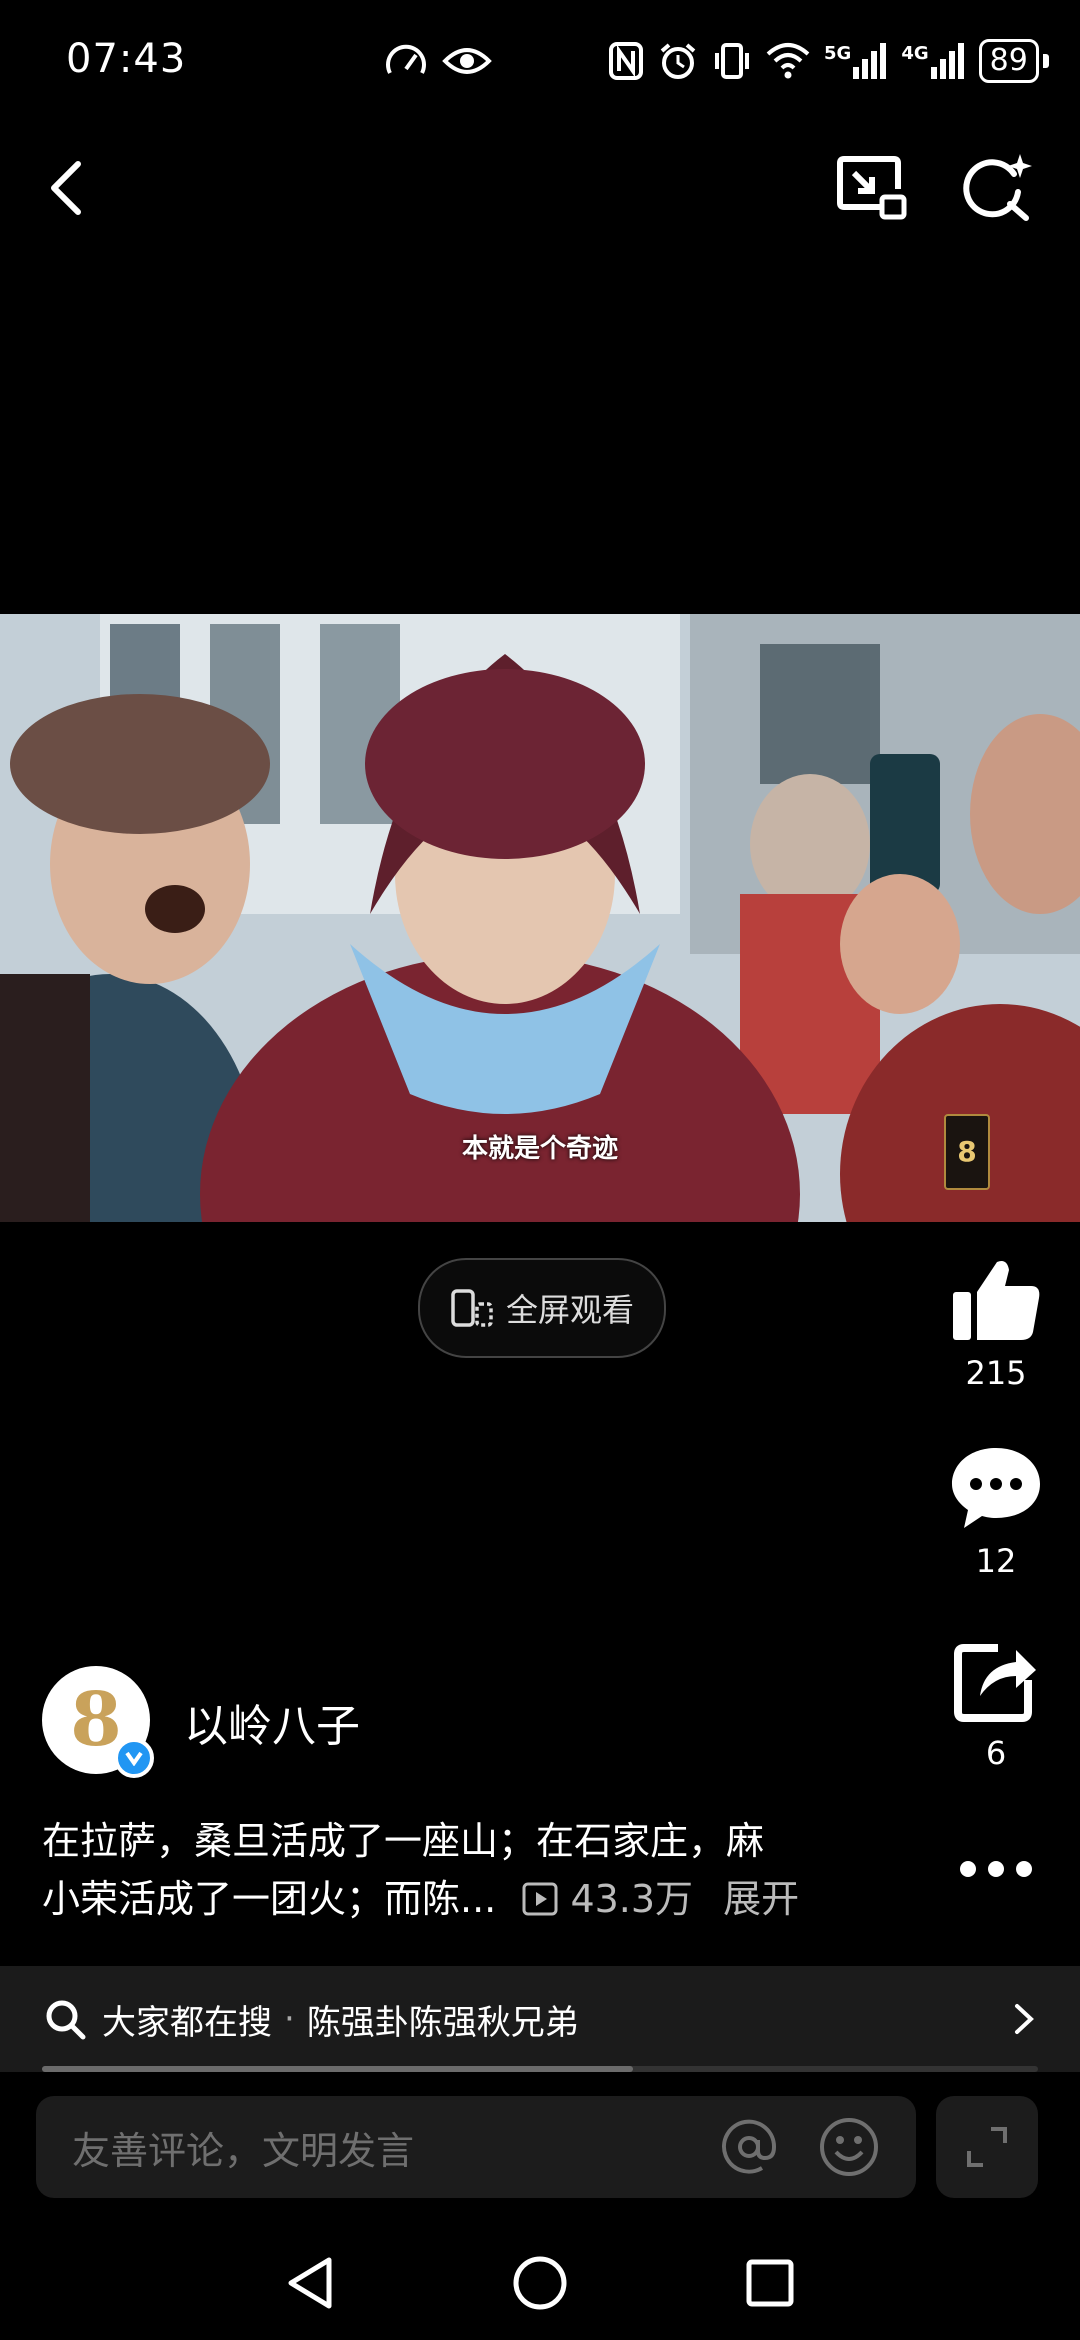 This screenshot has height=2340, width=1080. Describe the element at coordinates (243, 2150) in the screenshot. I see `comment-placeholder: 友善评论，文明发言` at that location.